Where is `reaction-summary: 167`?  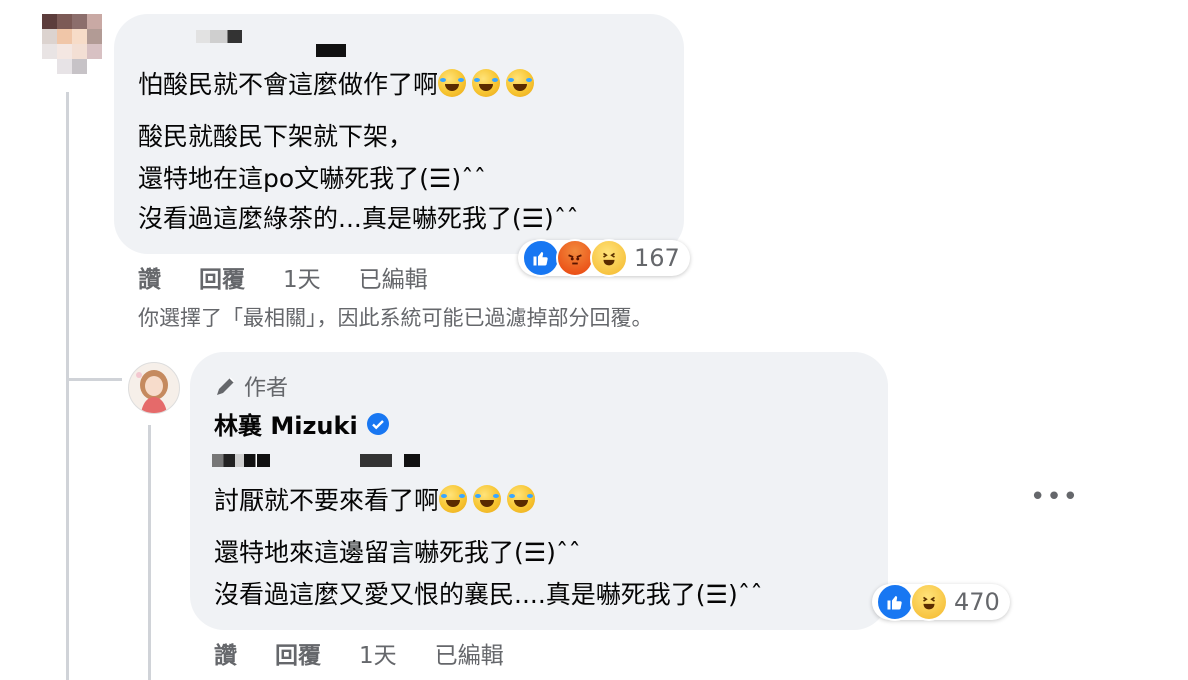
reaction-summary: 167 is located at coordinates (604, 258).